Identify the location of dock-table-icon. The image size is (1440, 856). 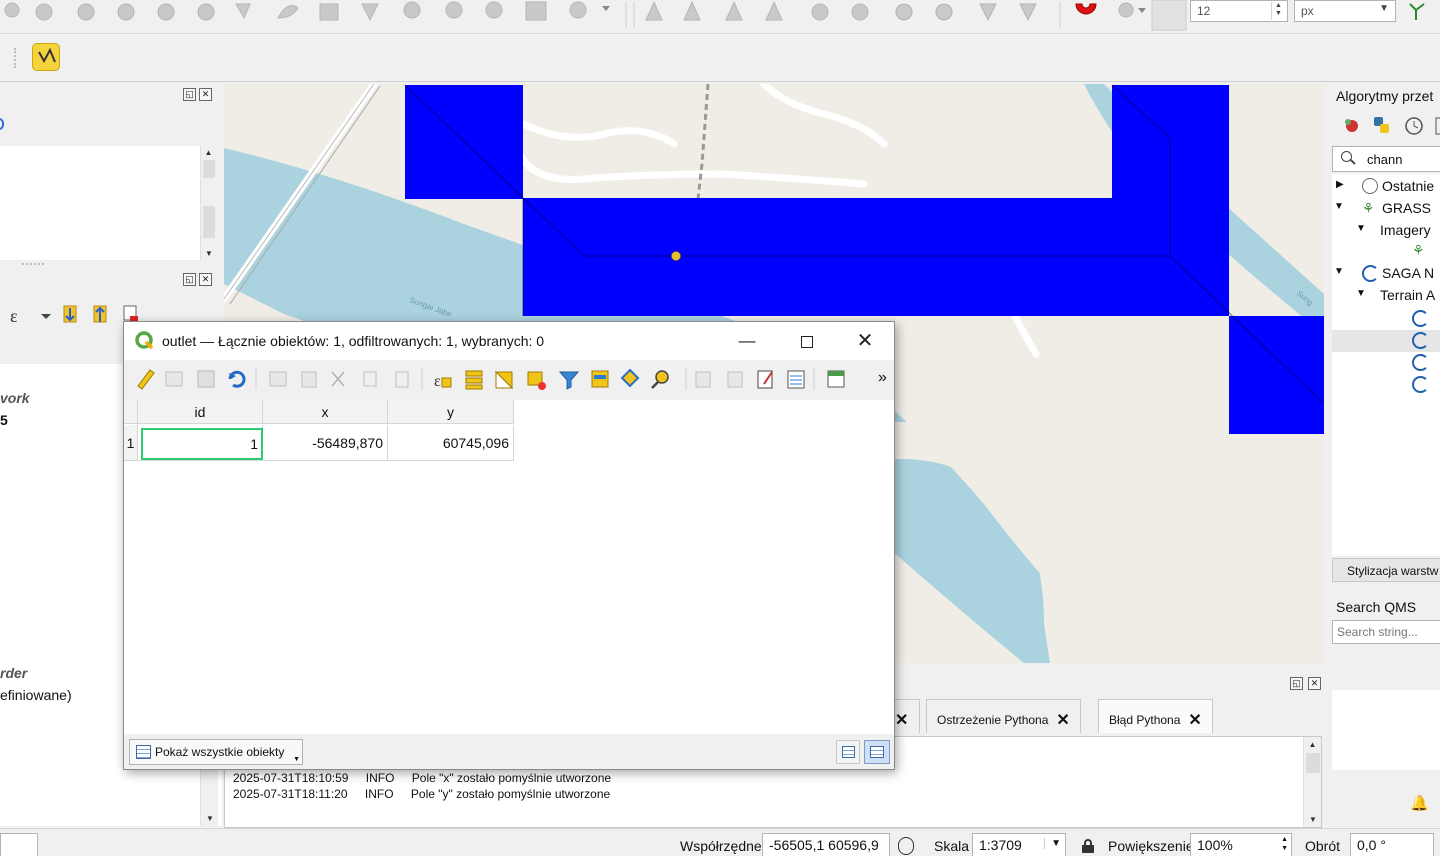
(836, 379).